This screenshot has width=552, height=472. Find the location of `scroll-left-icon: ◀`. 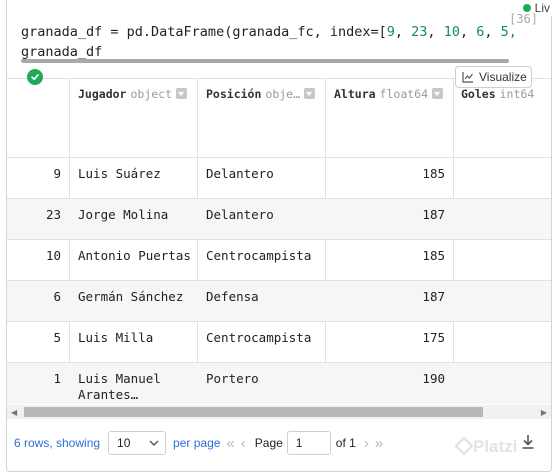

scroll-left-icon: ◀ is located at coordinates (14, 412).